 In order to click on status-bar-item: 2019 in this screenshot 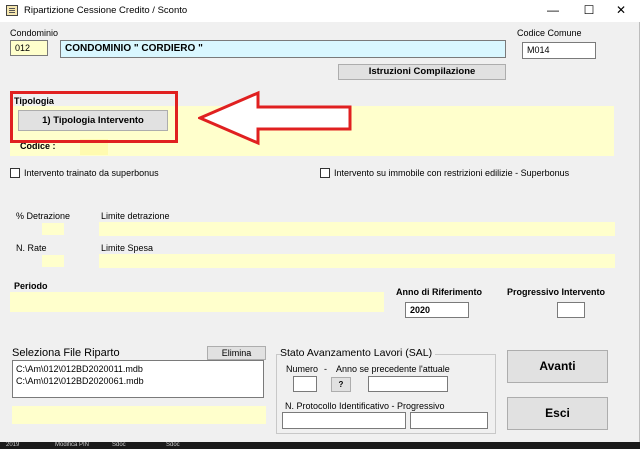, I will do `click(13, 445)`.